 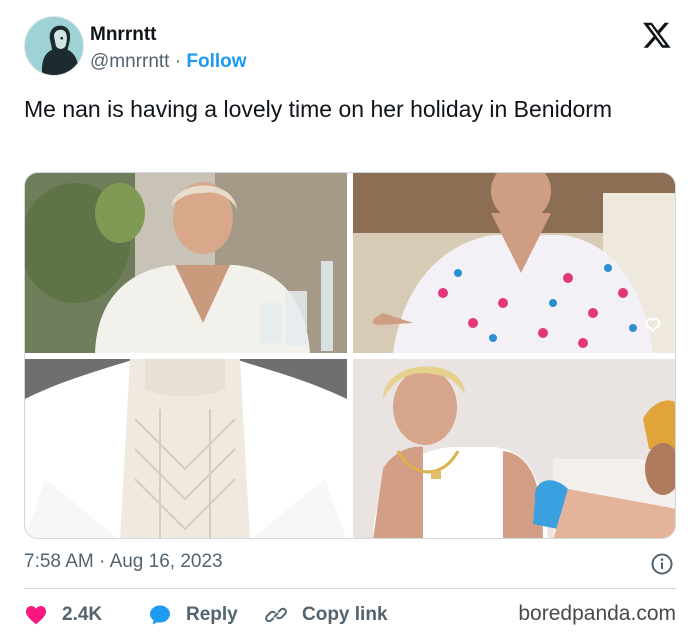 What do you see at coordinates (350, 588) in the screenshot?
I see `divider` at bounding box center [350, 588].